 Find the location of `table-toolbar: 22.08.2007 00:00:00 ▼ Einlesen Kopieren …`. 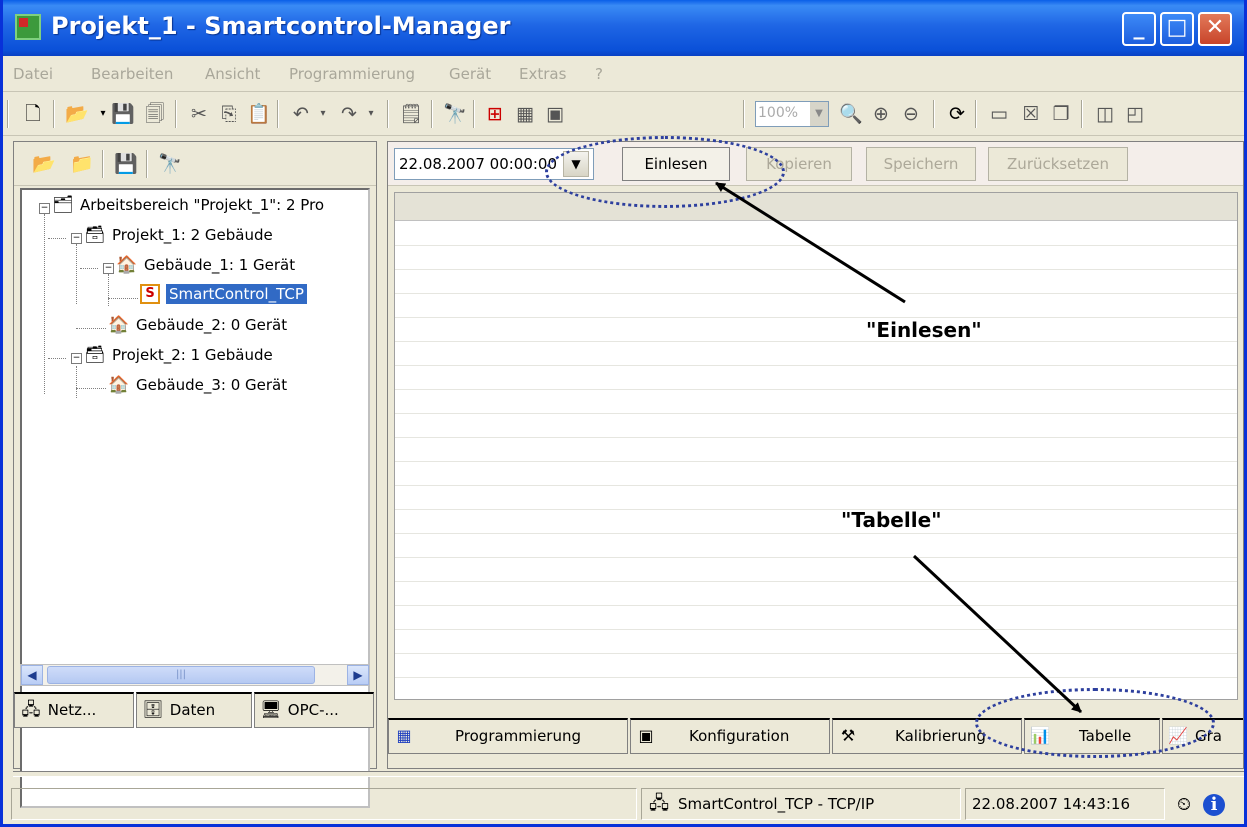

table-toolbar: 22.08.2007 00:00:00 ▼ Einlesen Kopieren … is located at coordinates (815, 164).